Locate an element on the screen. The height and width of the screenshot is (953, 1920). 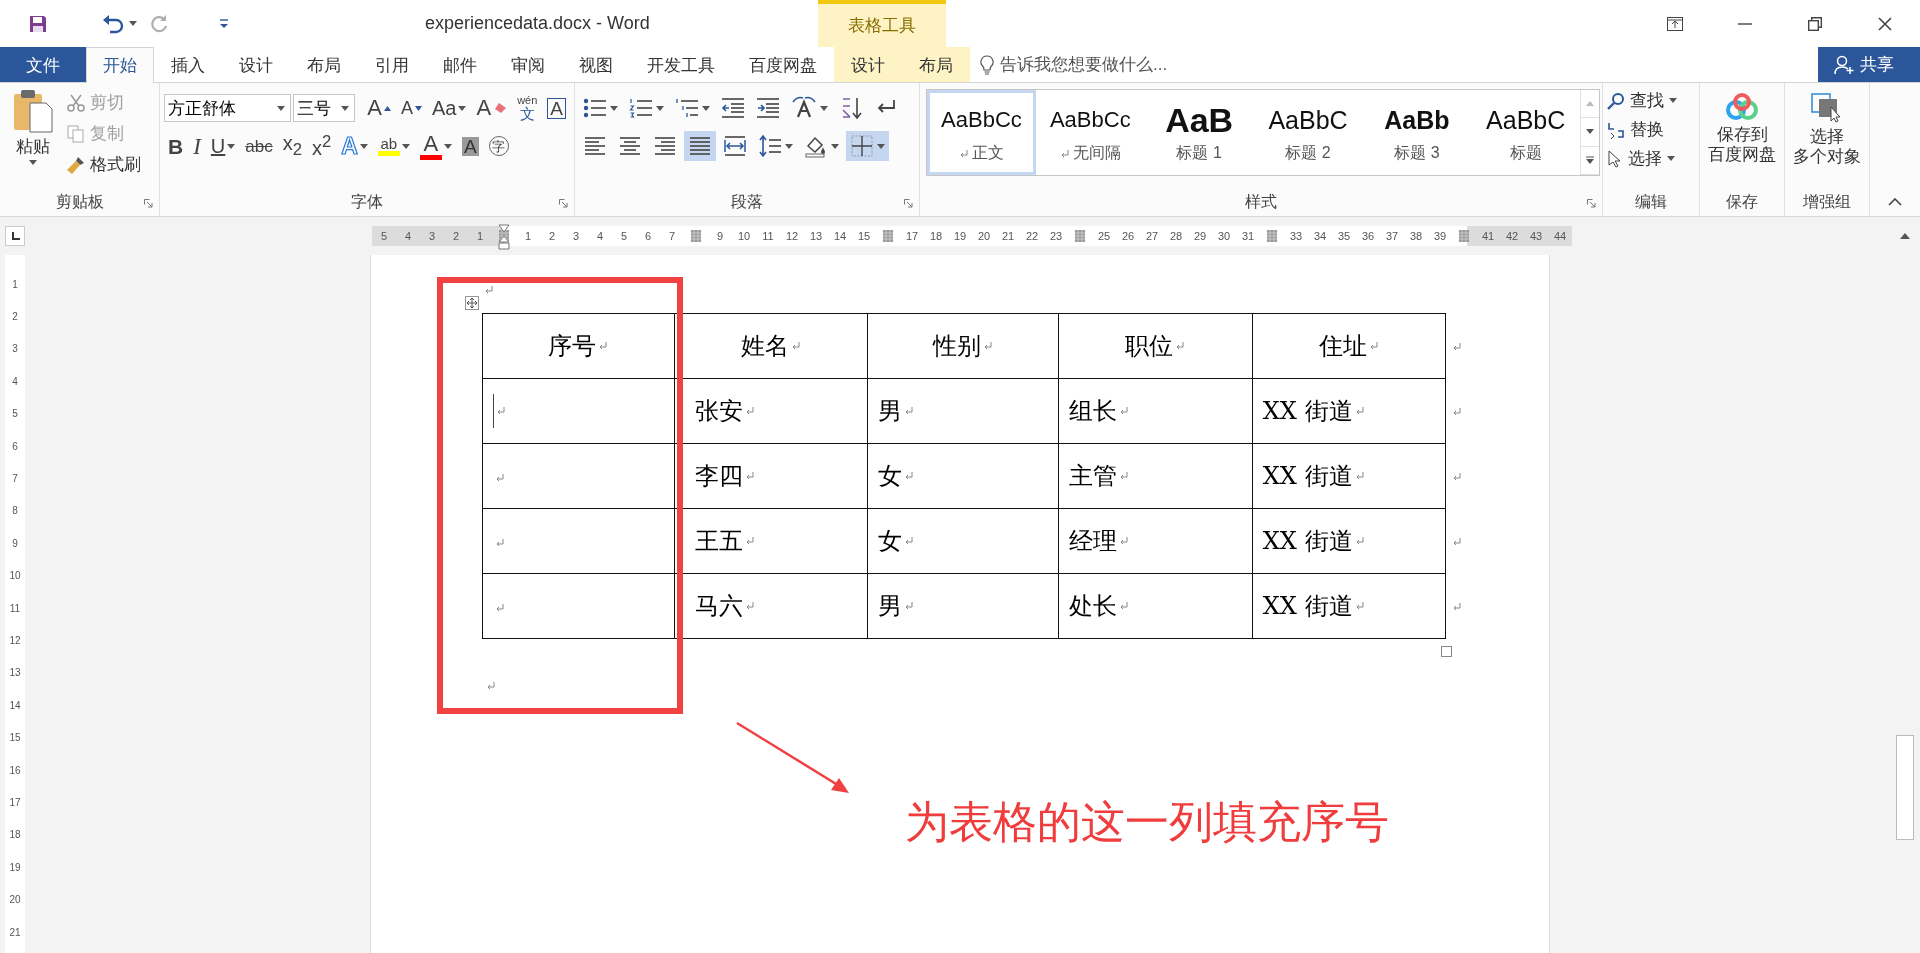
align-center-icon is located at coordinates (630, 146).